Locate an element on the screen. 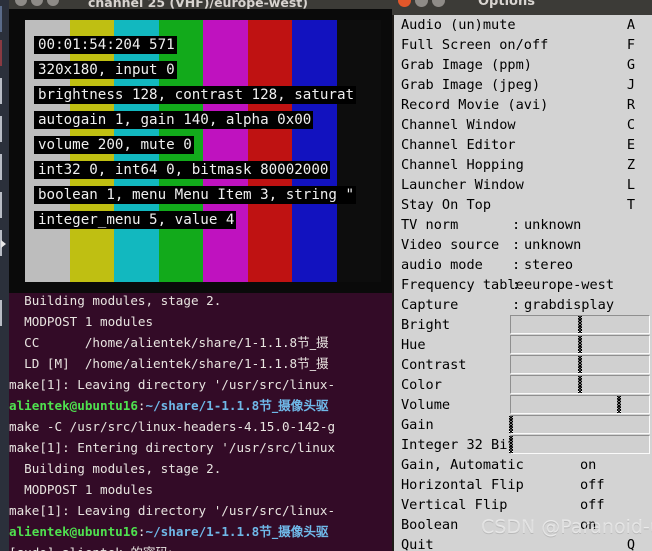 Image resolution: width=652 pixels, height=551 pixels. menu-item-stay-on-top: Stay On Top T is located at coordinates (523, 205).